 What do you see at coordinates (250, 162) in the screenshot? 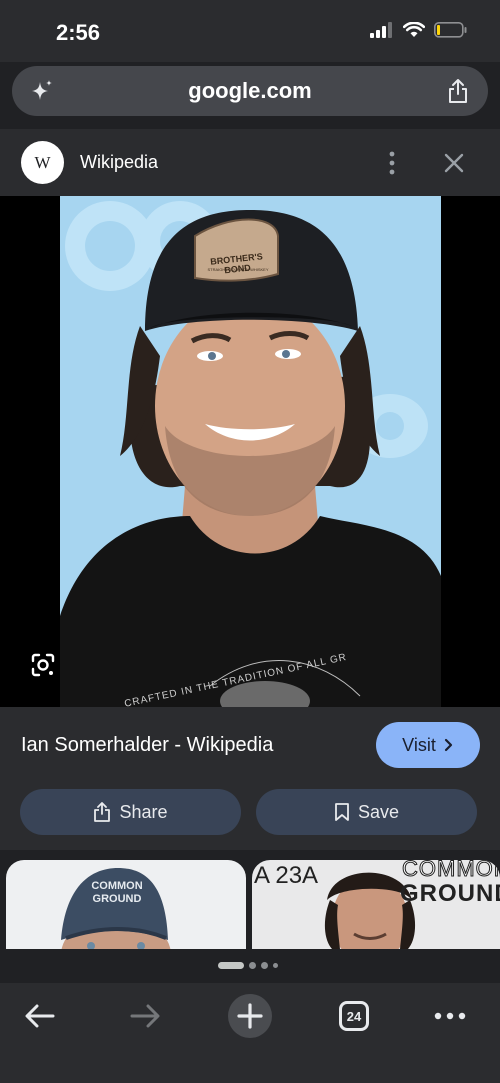
I see `source-header: W Wikipedia` at bounding box center [250, 162].